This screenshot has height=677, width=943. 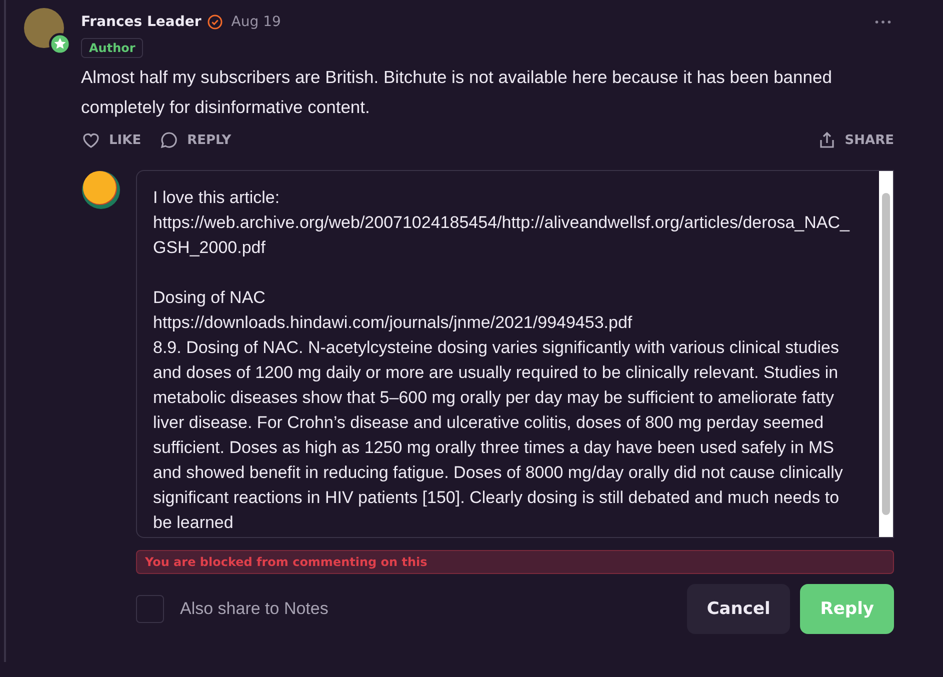 What do you see at coordinates (195, 140) in the screenshot?
I see `reply-button: REPLY` at bounding box center [195, 140].